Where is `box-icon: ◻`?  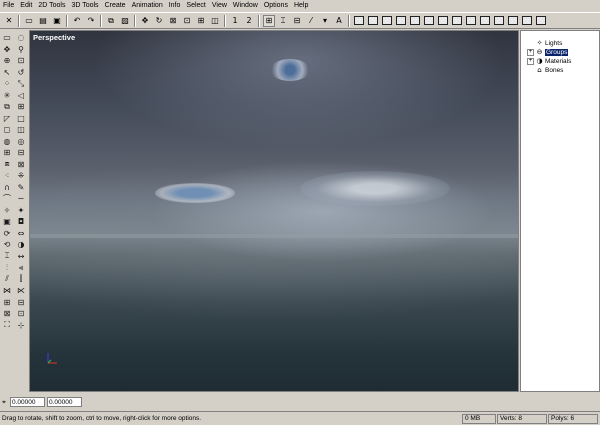 box-icon: ◻ is located at coordinates (7, 129).